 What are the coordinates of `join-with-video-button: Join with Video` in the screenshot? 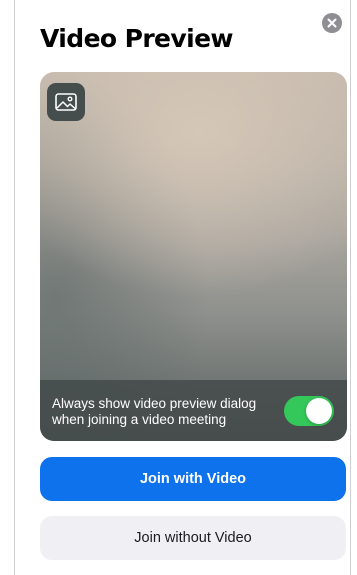 It's located at (193, 479).